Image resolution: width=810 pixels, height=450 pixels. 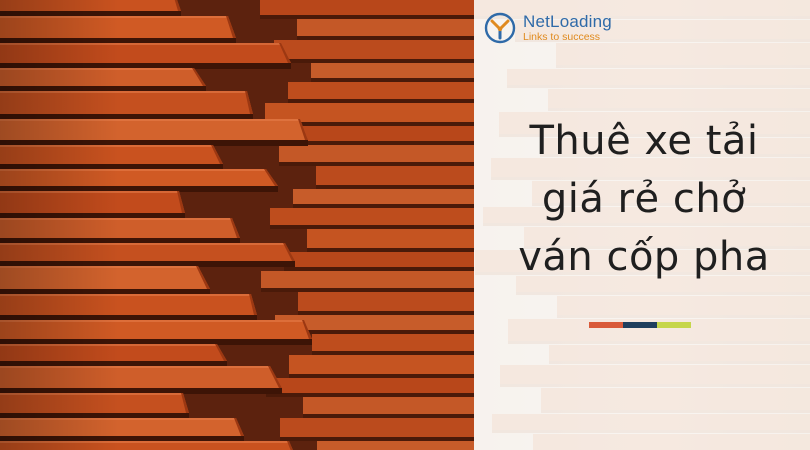 I want to click on logo-name: NetLoading, so click(x=567, y=21).